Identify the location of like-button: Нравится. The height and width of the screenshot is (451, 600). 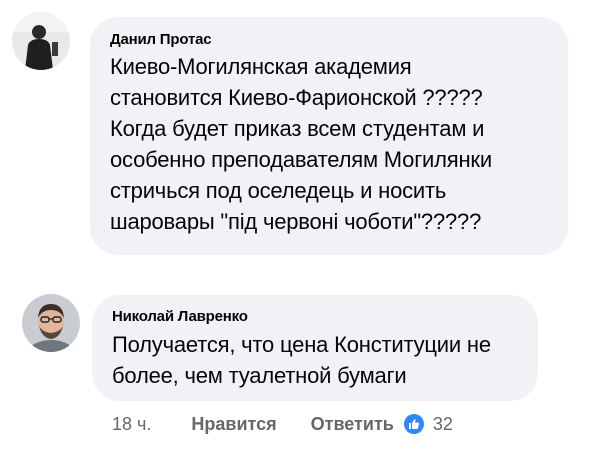
(233, 424).